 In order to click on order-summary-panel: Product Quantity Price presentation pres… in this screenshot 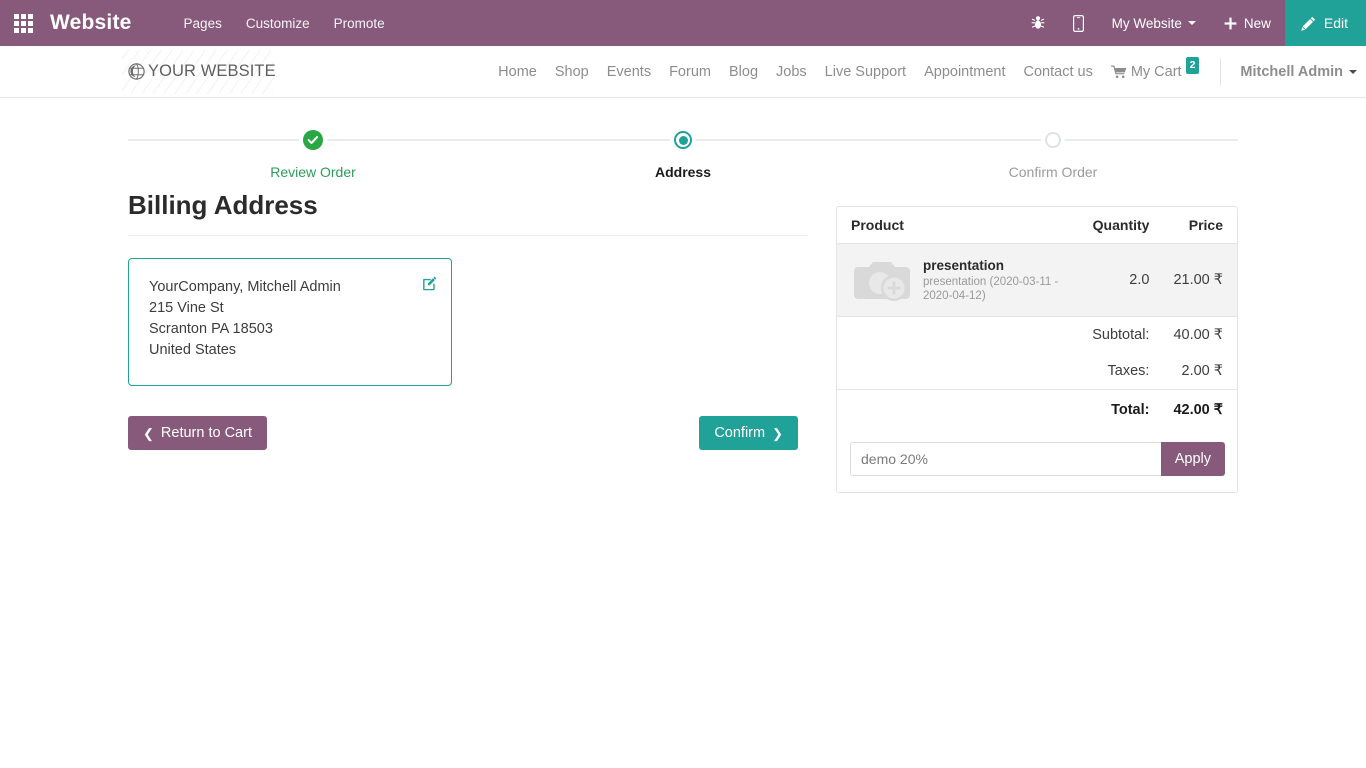, I will do `click(1037, 349)`.